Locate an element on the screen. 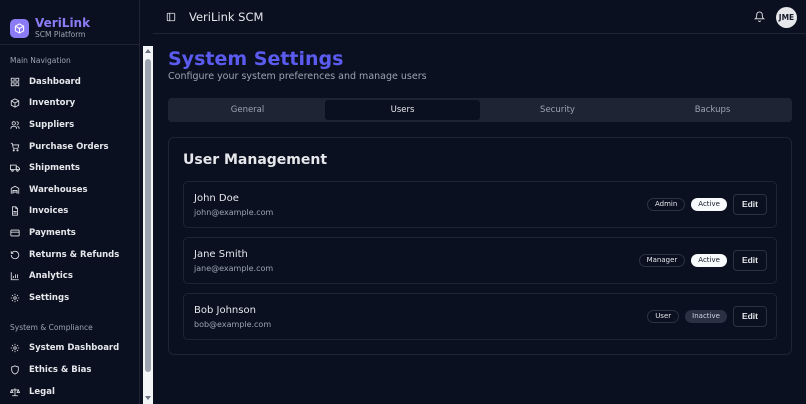 Image resolution: width=806 pixels, height=404 pixels. sidebar-item-label: System Dashboard is located at coordinates (74, 348).